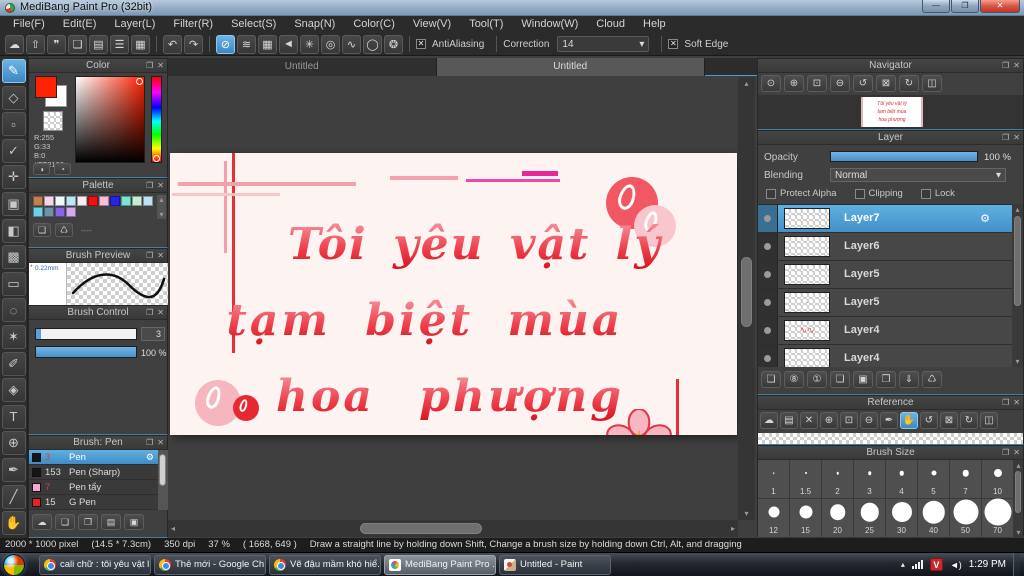 This screenshot has height=576, width=1024. What do you see at coordinates (173, 528) in the screenshot?
I see `scroll-left-icon: ◂` at bounding box center [173, 528].